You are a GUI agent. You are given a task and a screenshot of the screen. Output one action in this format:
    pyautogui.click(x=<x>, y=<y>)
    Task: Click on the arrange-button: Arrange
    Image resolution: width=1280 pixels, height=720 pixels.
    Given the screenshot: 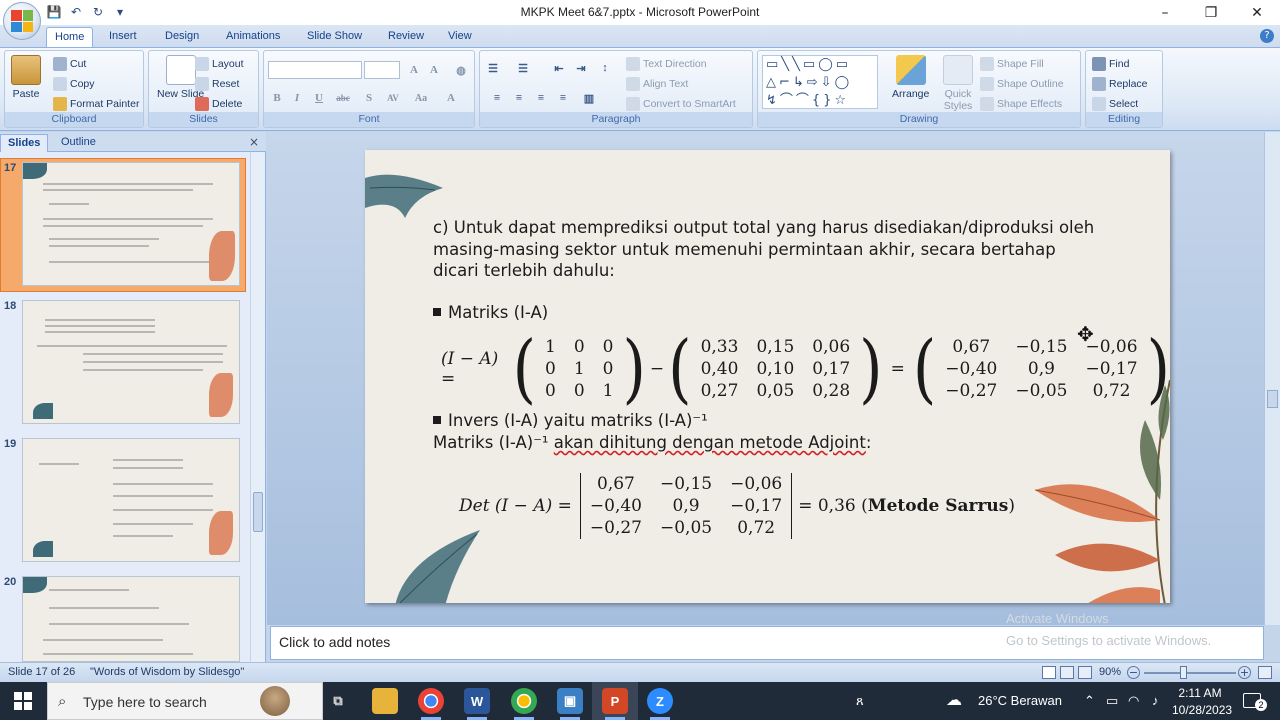 What is the action you would take?
    pyautogui.click(x=910, y=77)
    